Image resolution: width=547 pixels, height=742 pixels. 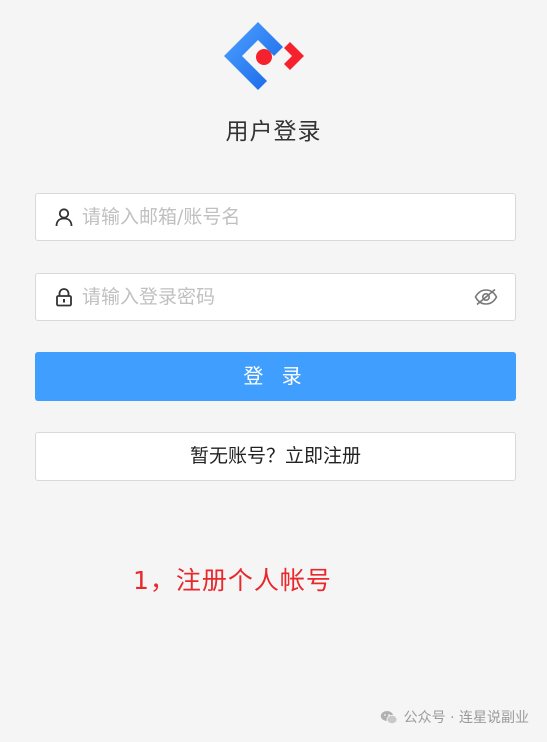 I want to click on register-button: 暂无账号？立即注册, so click(x=275, y=456).